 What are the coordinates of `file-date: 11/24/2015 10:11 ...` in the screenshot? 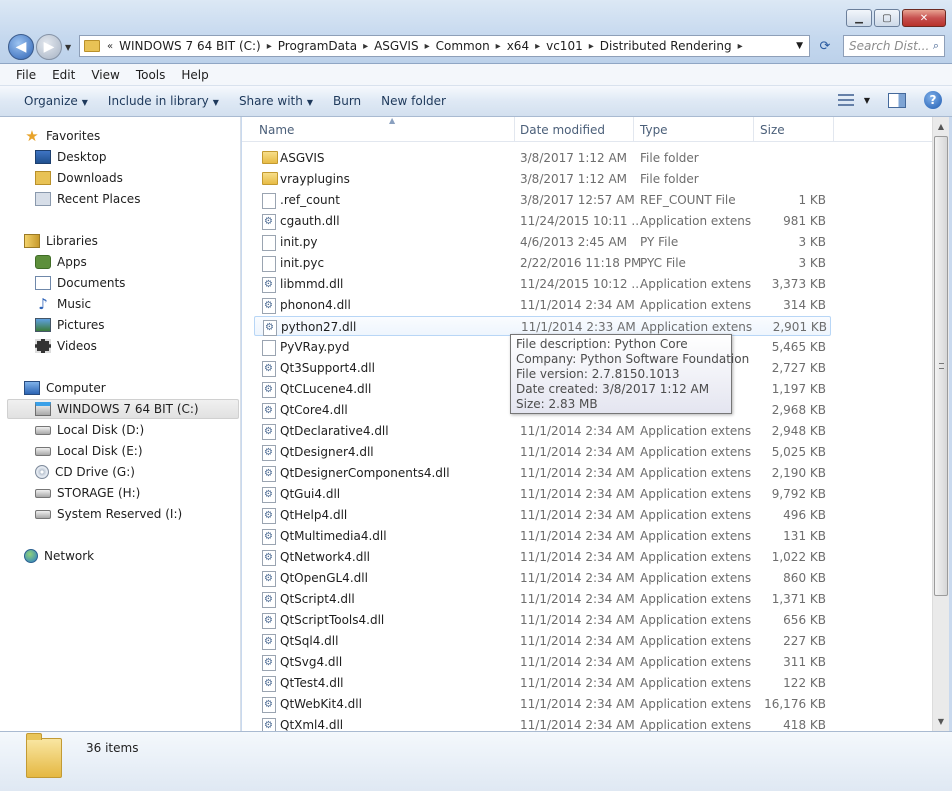 It's located at (581, 221).